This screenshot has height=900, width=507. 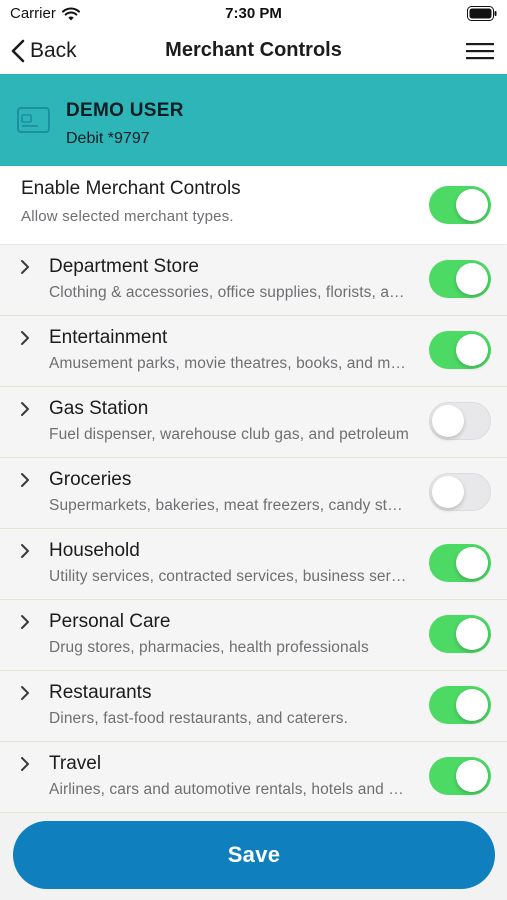 I want to click on enable-subtitle: Allow selected merchant types., so click(x=127, y=216).